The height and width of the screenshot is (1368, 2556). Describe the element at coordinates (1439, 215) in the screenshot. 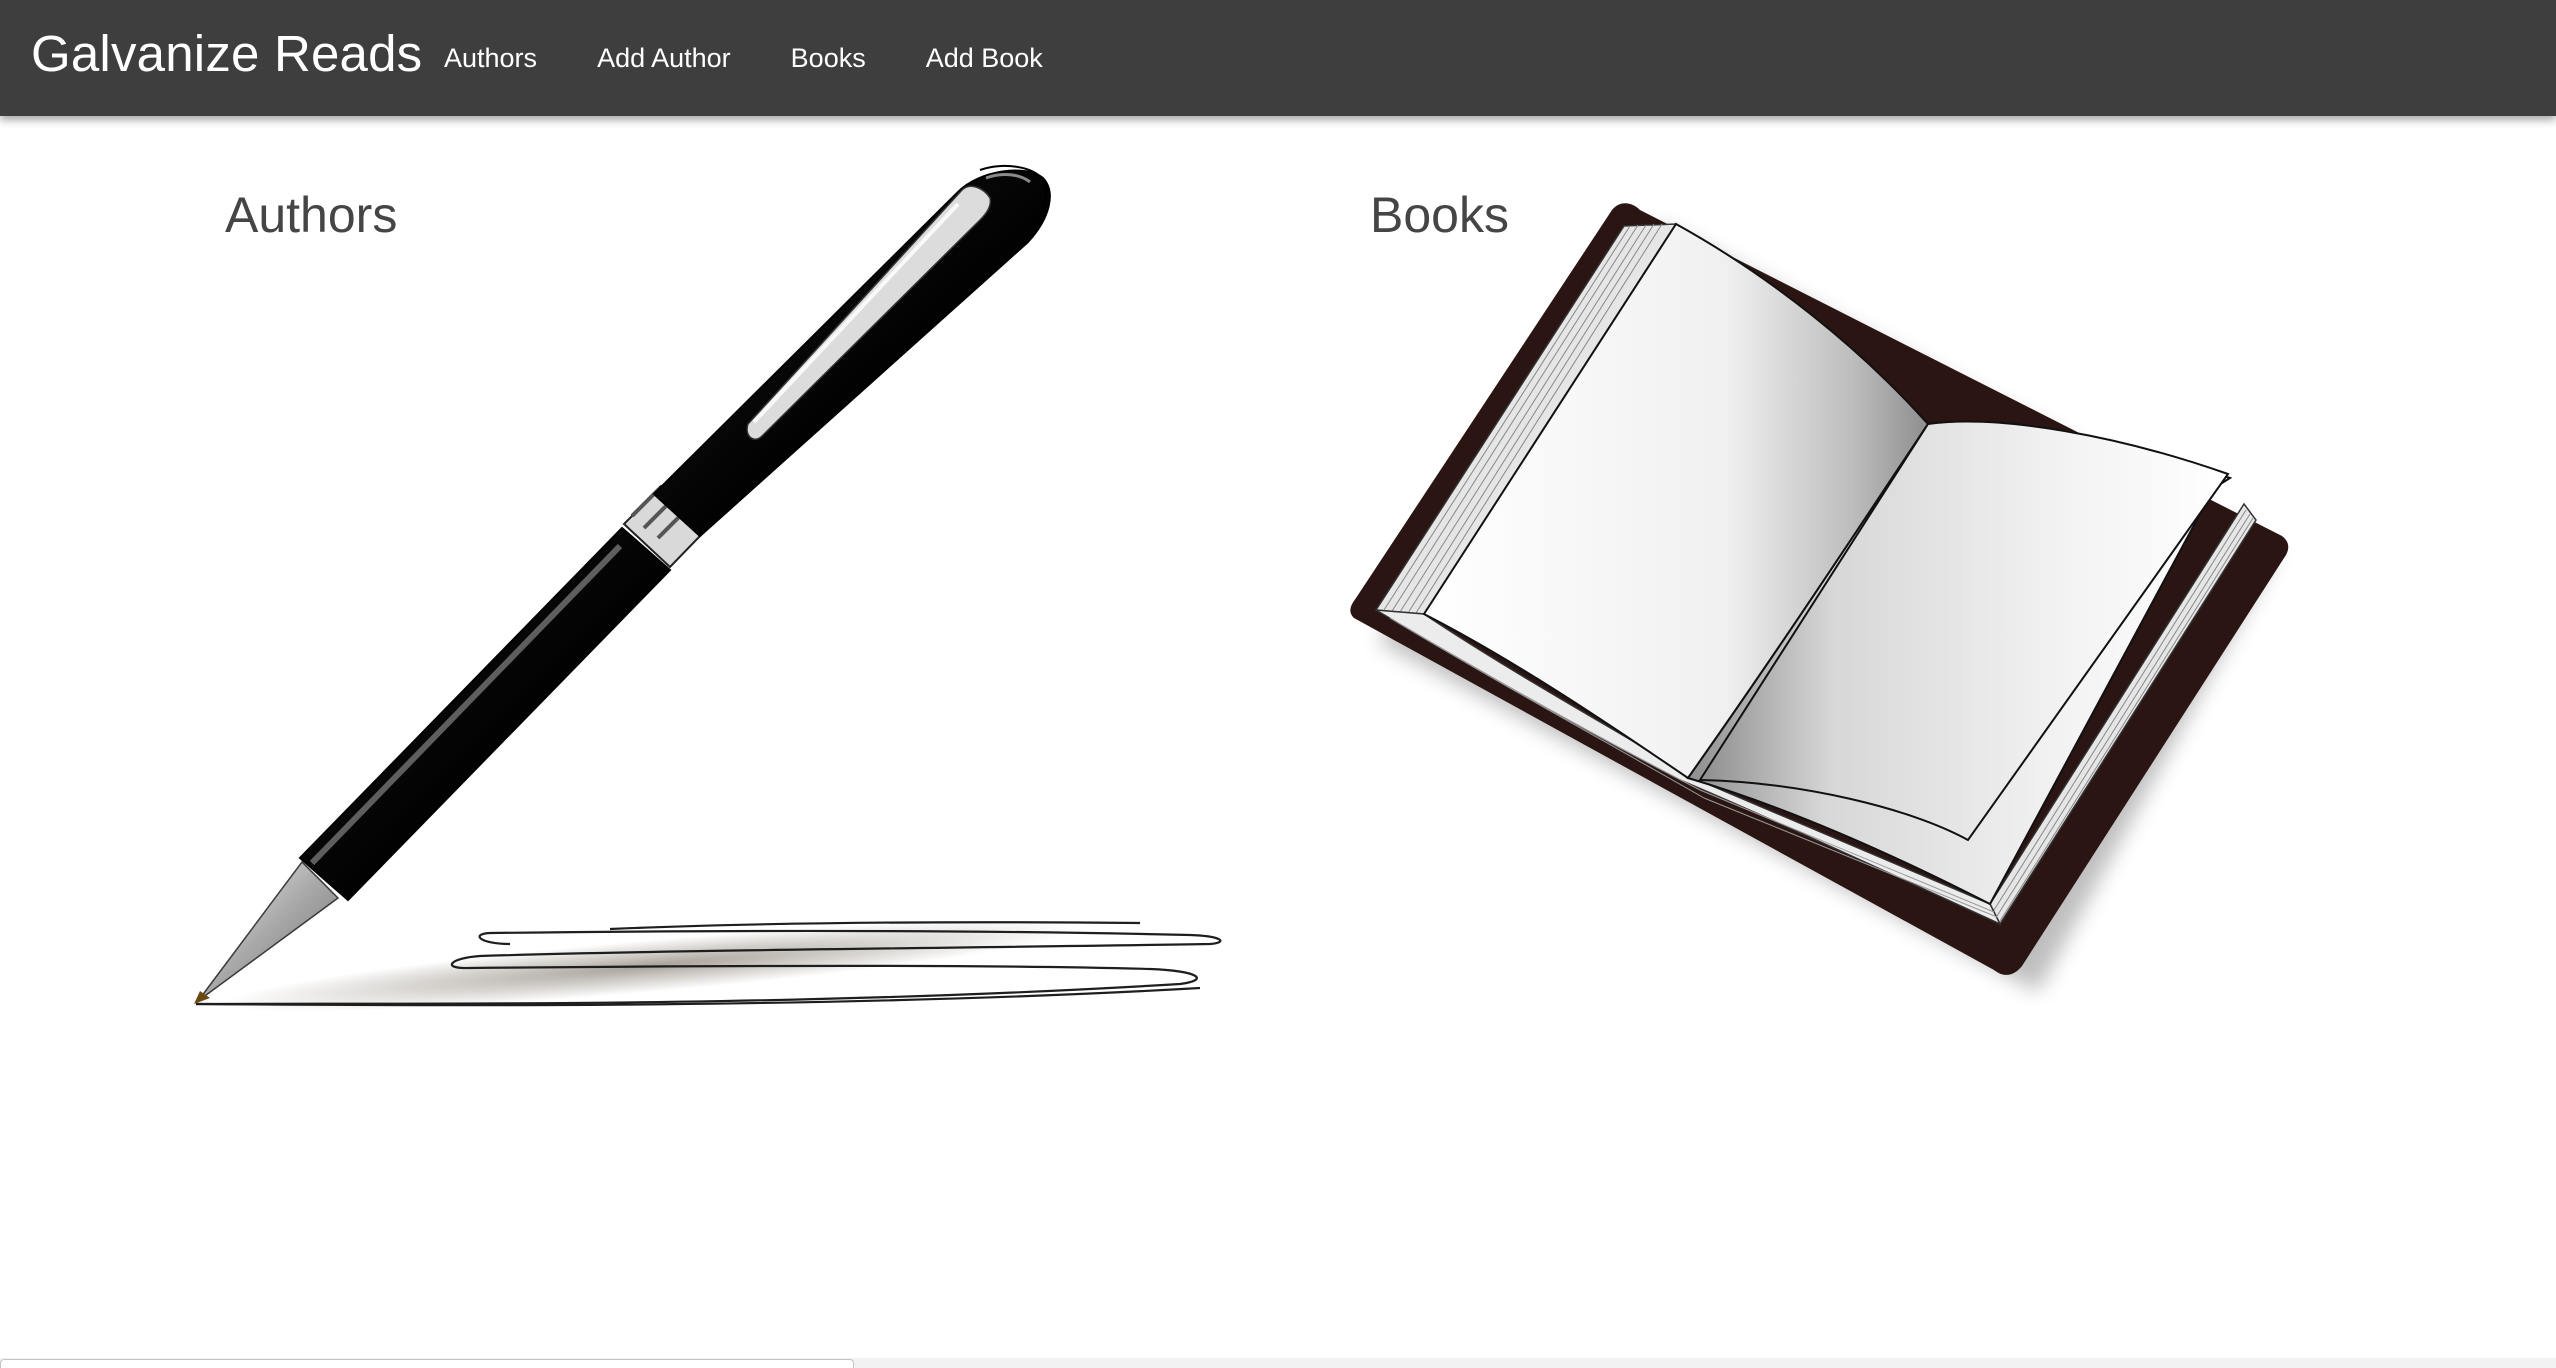

I see `books-card-title: Books` at that location.